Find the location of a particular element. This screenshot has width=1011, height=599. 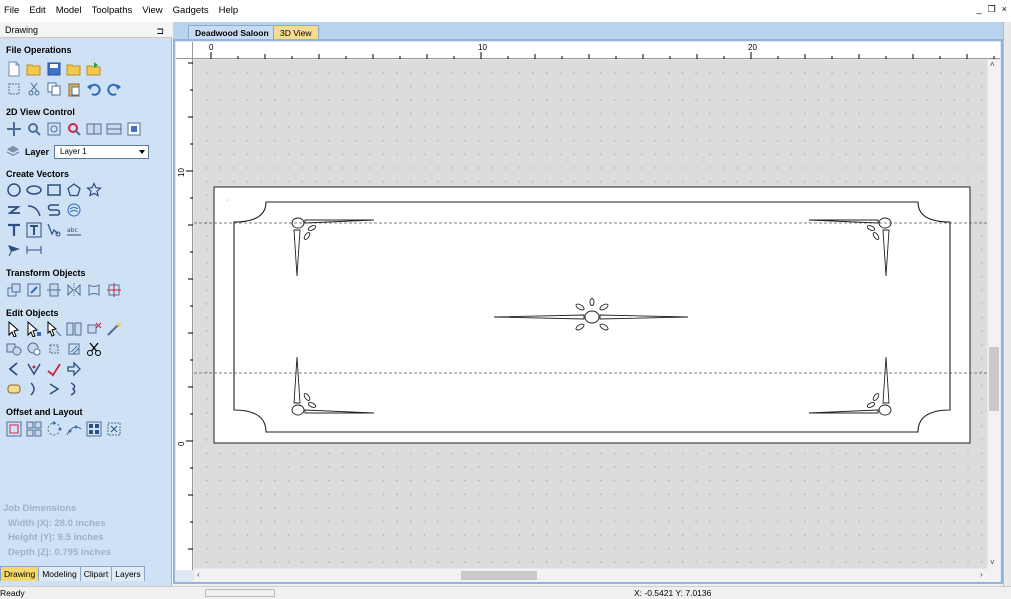

arrow-right-outline-icon is located at coordinates (74, 369).